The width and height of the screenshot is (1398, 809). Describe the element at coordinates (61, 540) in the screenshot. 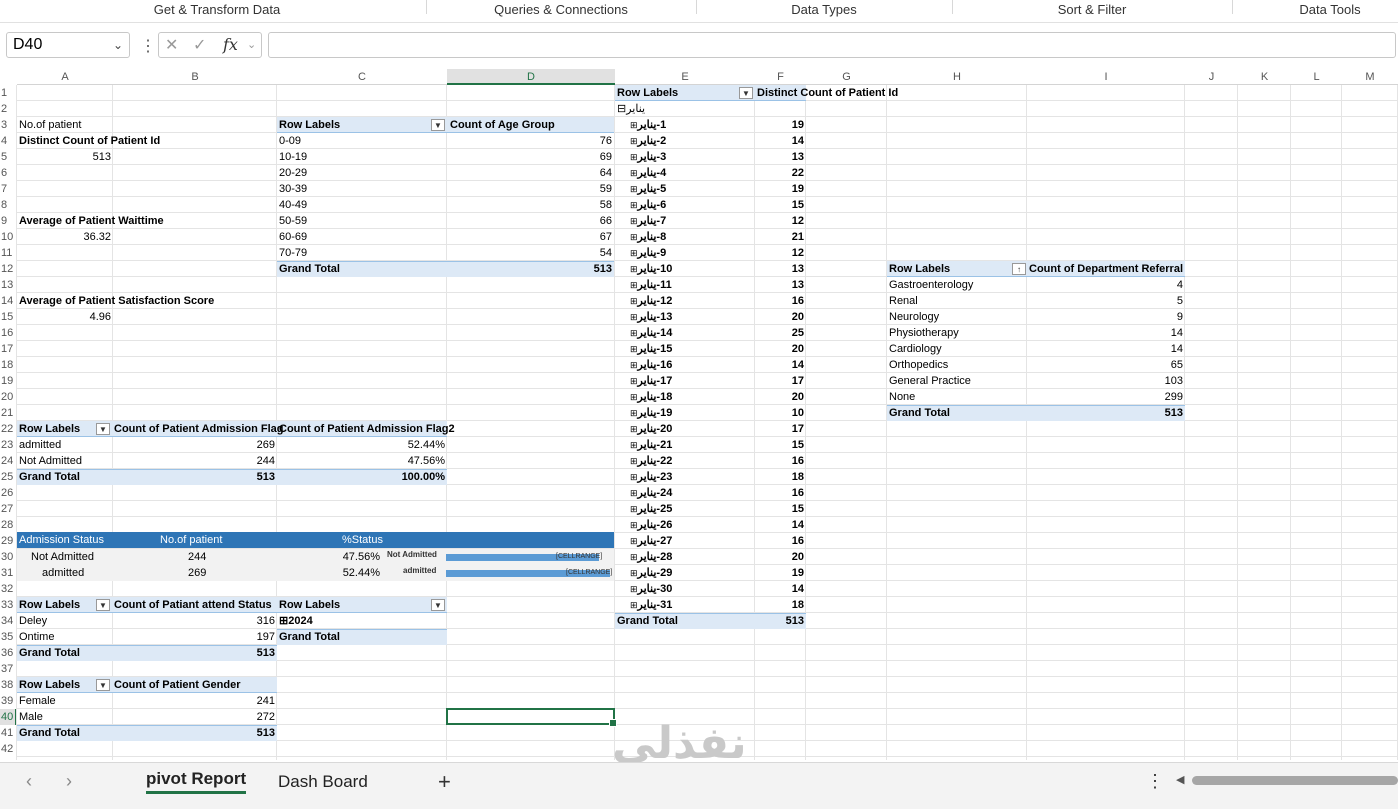

I see `admission-table-header-status: Admission Status` at that location.